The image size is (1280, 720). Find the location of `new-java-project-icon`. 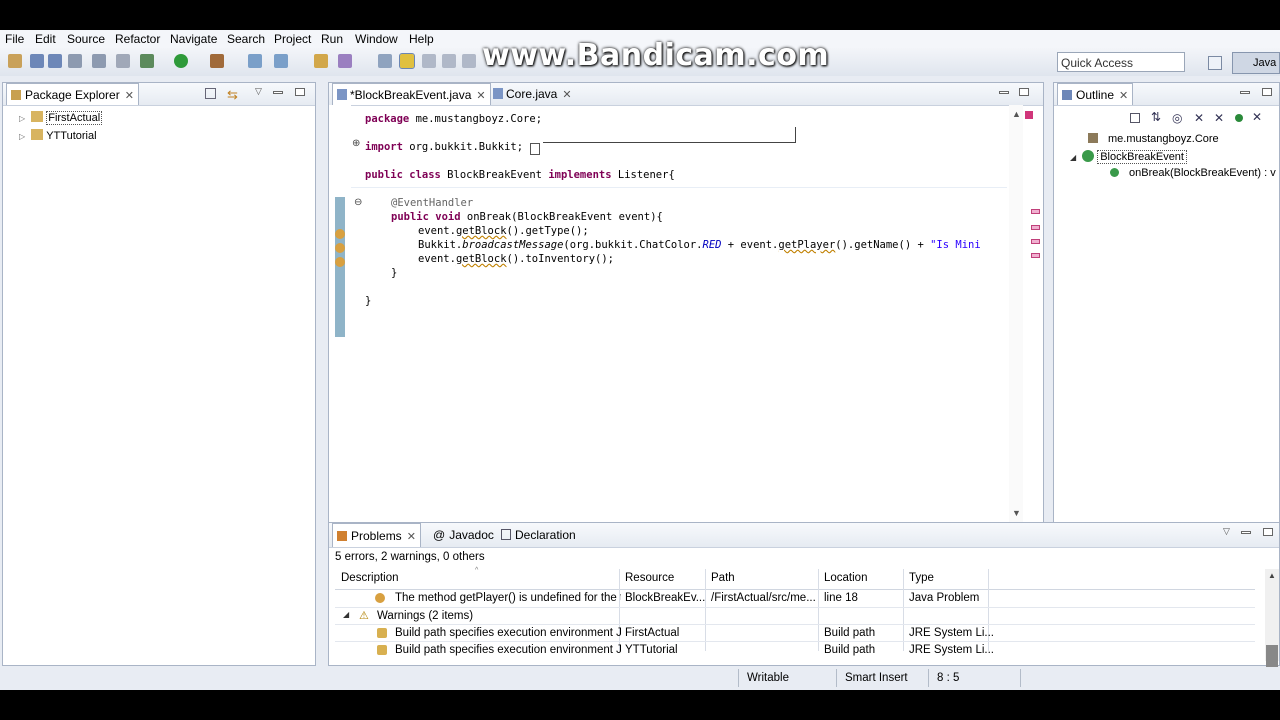

new-java-project-icon is located at coordinates (255, 61).